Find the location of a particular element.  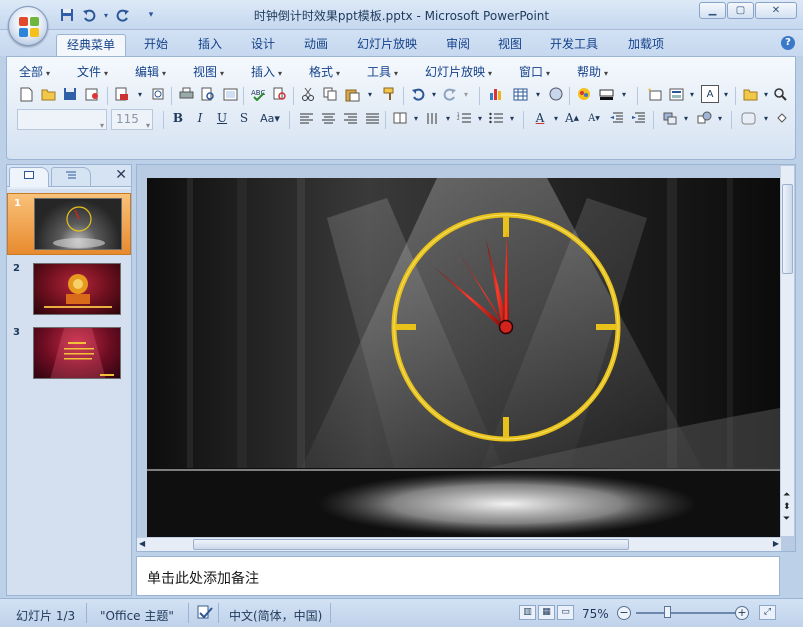

slide-thumbnail-1: 1 is located at coordinates (69, 224).